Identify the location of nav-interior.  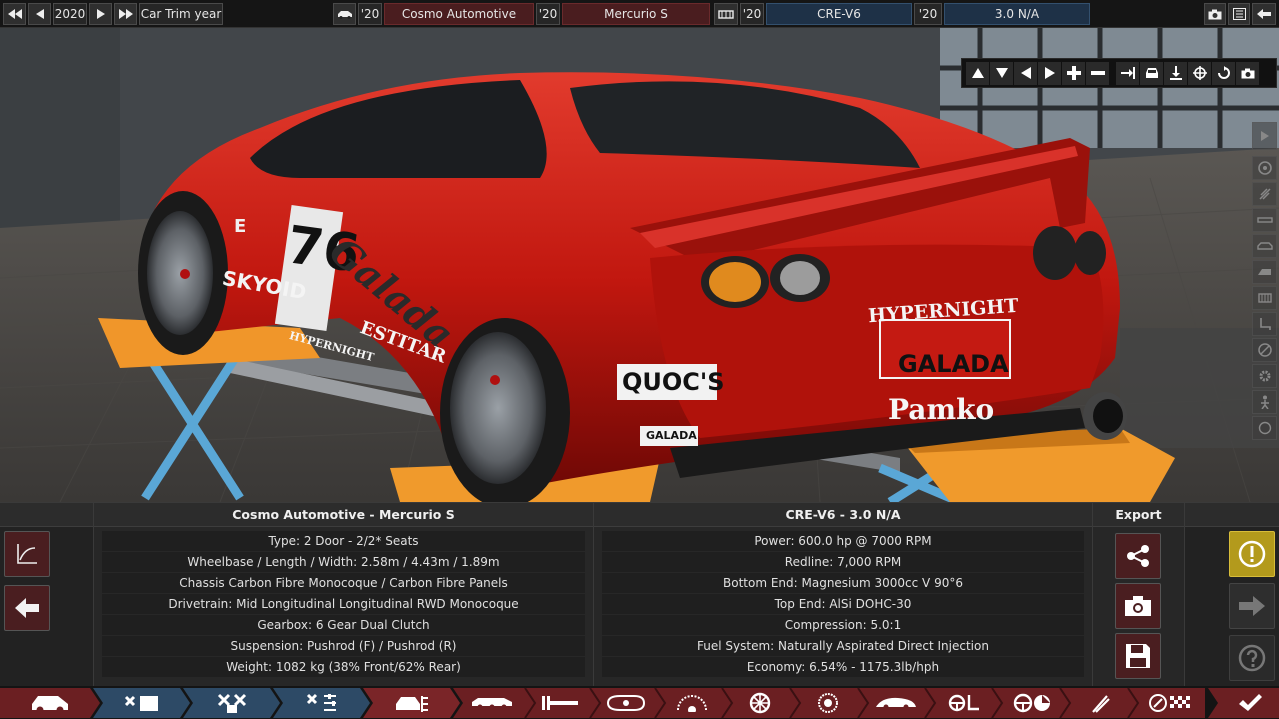
(964, 703).